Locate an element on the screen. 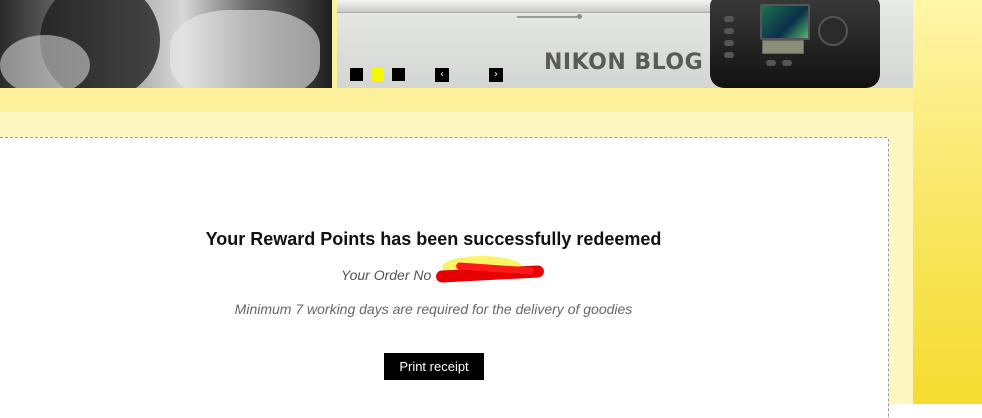 This screenshot has height=418, width=982. order-number-label: Your Order No is located at coordinates (386, 275).